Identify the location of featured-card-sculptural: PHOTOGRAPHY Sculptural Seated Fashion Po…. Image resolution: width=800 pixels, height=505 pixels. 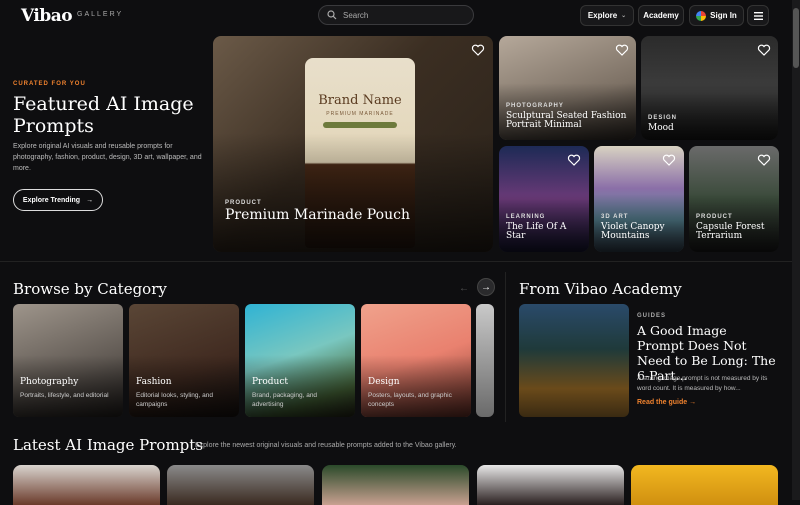
(567, 88).